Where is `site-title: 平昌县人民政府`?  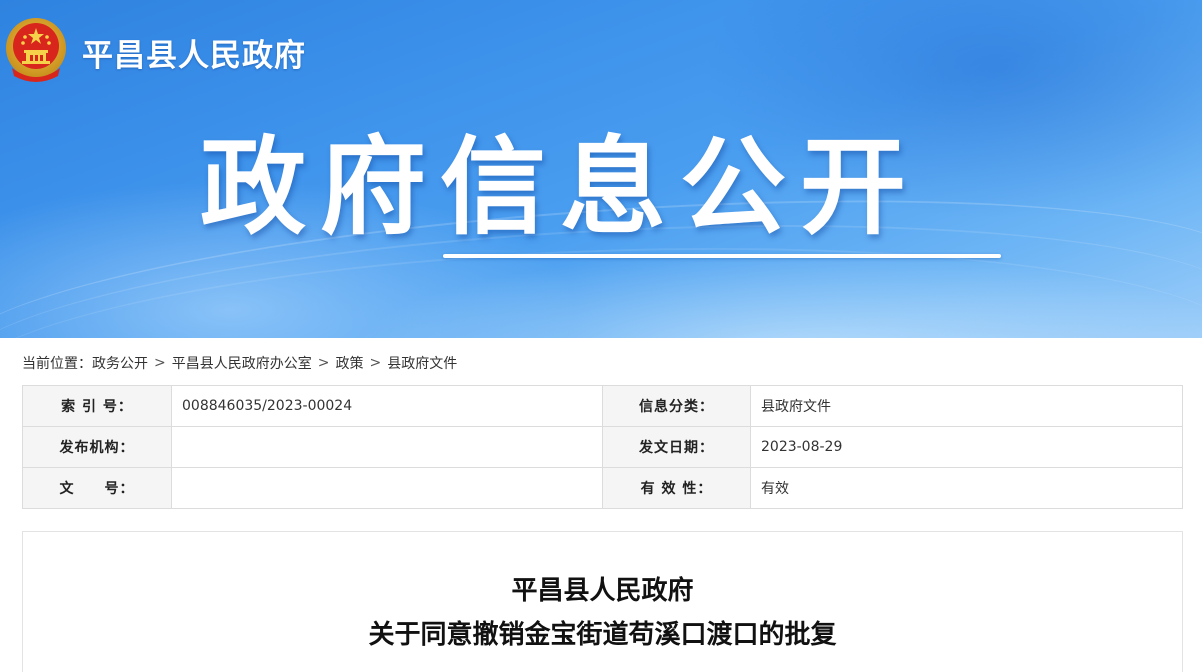 site-title: 平昌县人民政府 is located at coordinates (194, 52).